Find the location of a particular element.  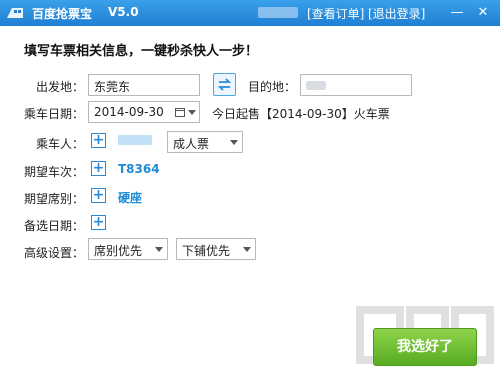

priority-2-value: 下铺优先 is located at coordinates (206, 251).